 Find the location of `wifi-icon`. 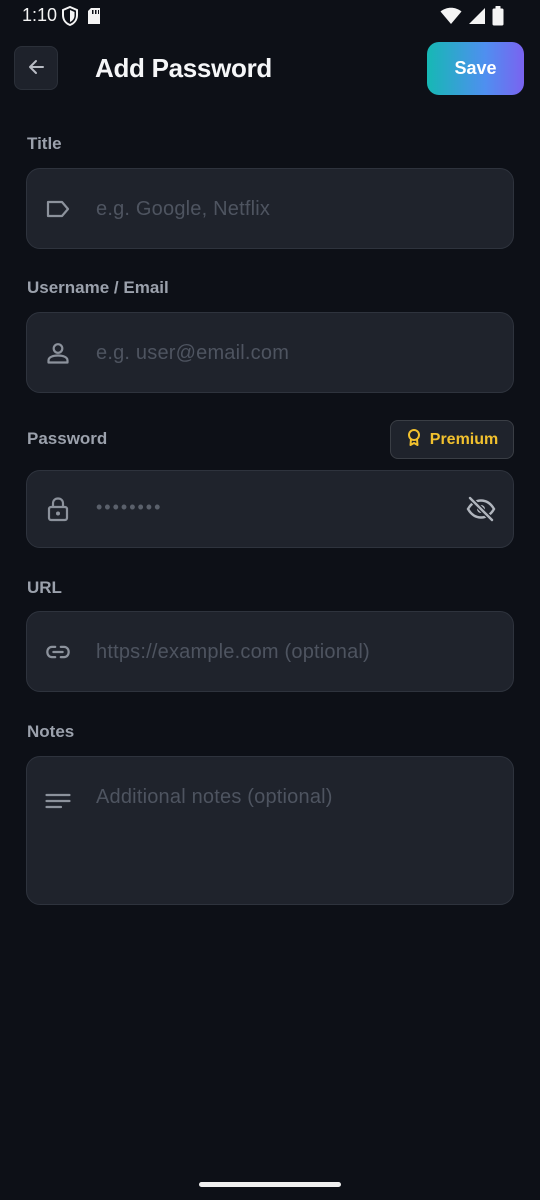

wifi-icon is located at coordinates (451, 18).